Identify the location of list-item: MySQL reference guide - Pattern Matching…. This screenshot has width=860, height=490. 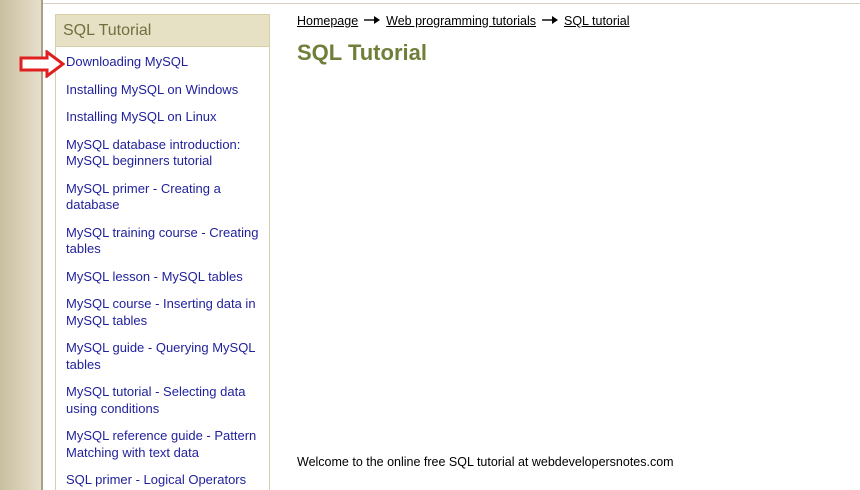
(166, 444).